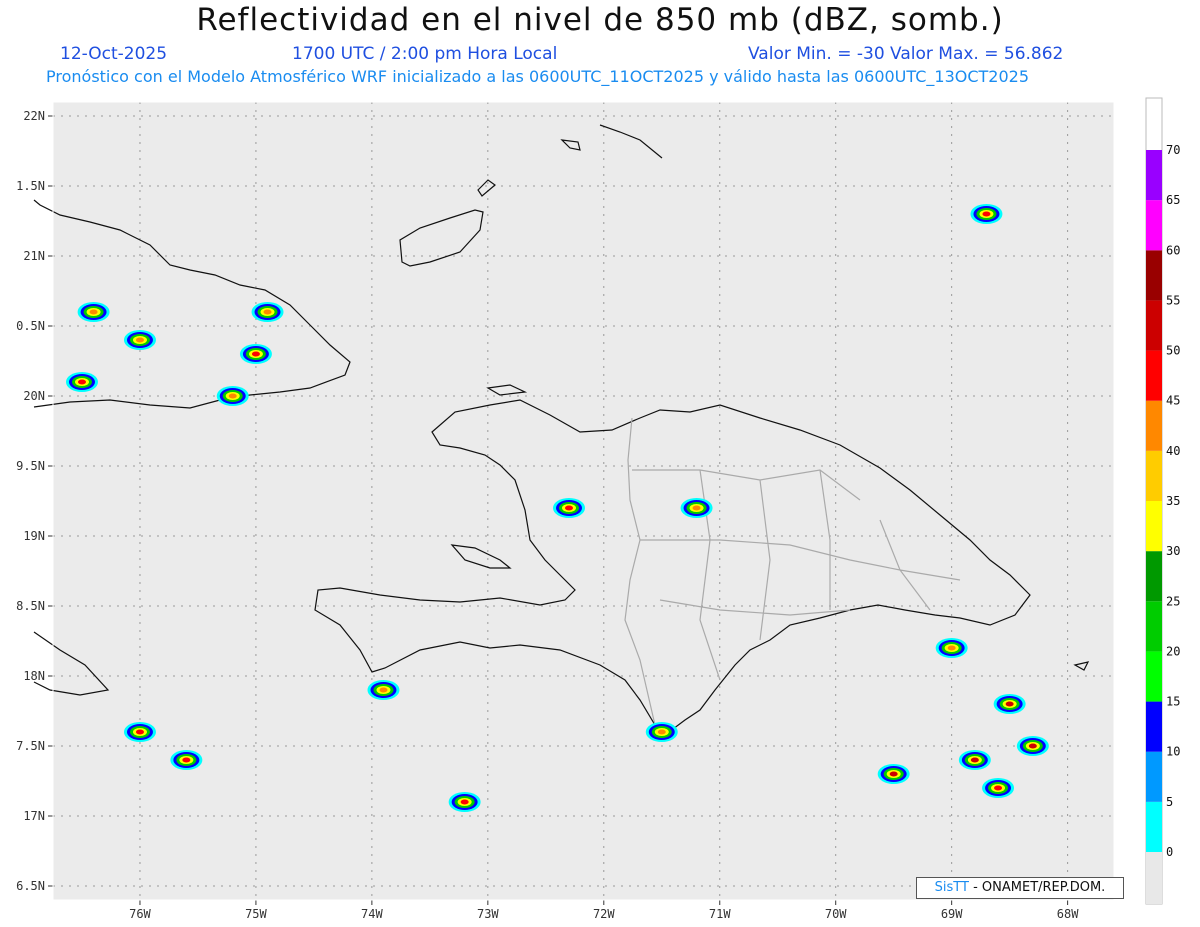 The width and height of the screenshot is (1200, 927). I want to click on credit-text: - ONAMET/REP.DOM., so click(1037, 887).